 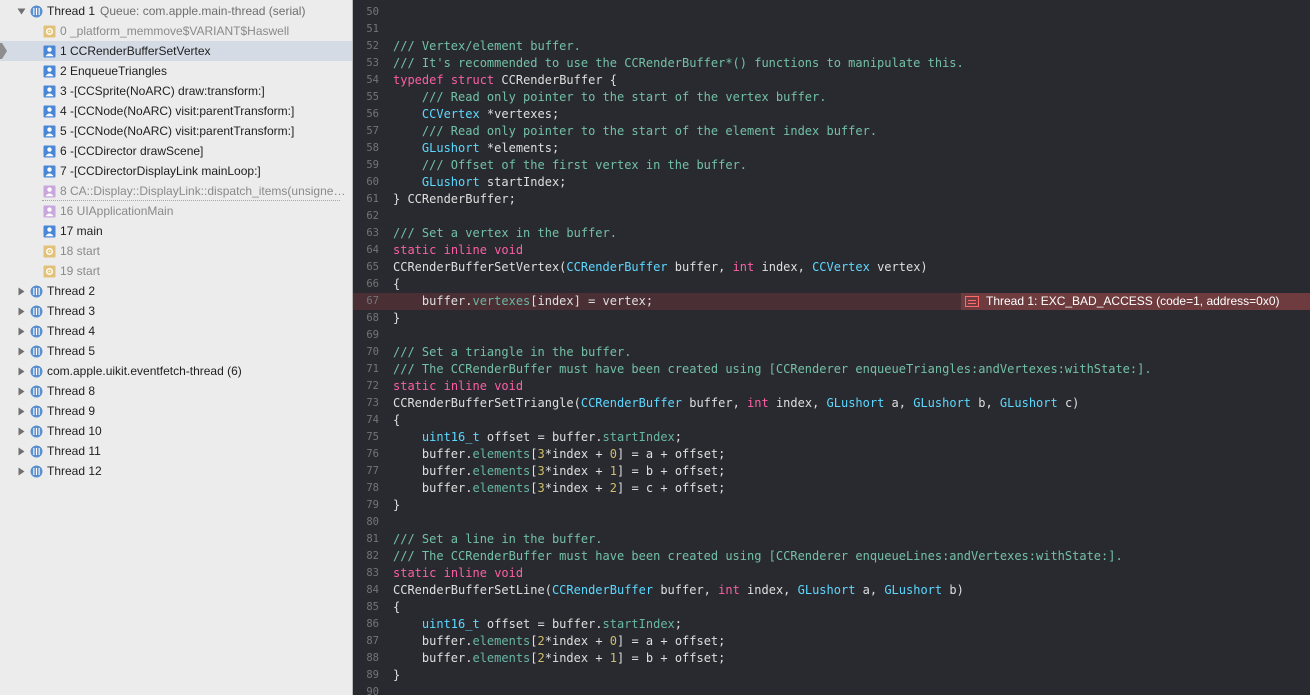 What do you see at coordinates (372, 420) in the screenshot?
I see `line-number: 74` at bounding box center [372, 420].